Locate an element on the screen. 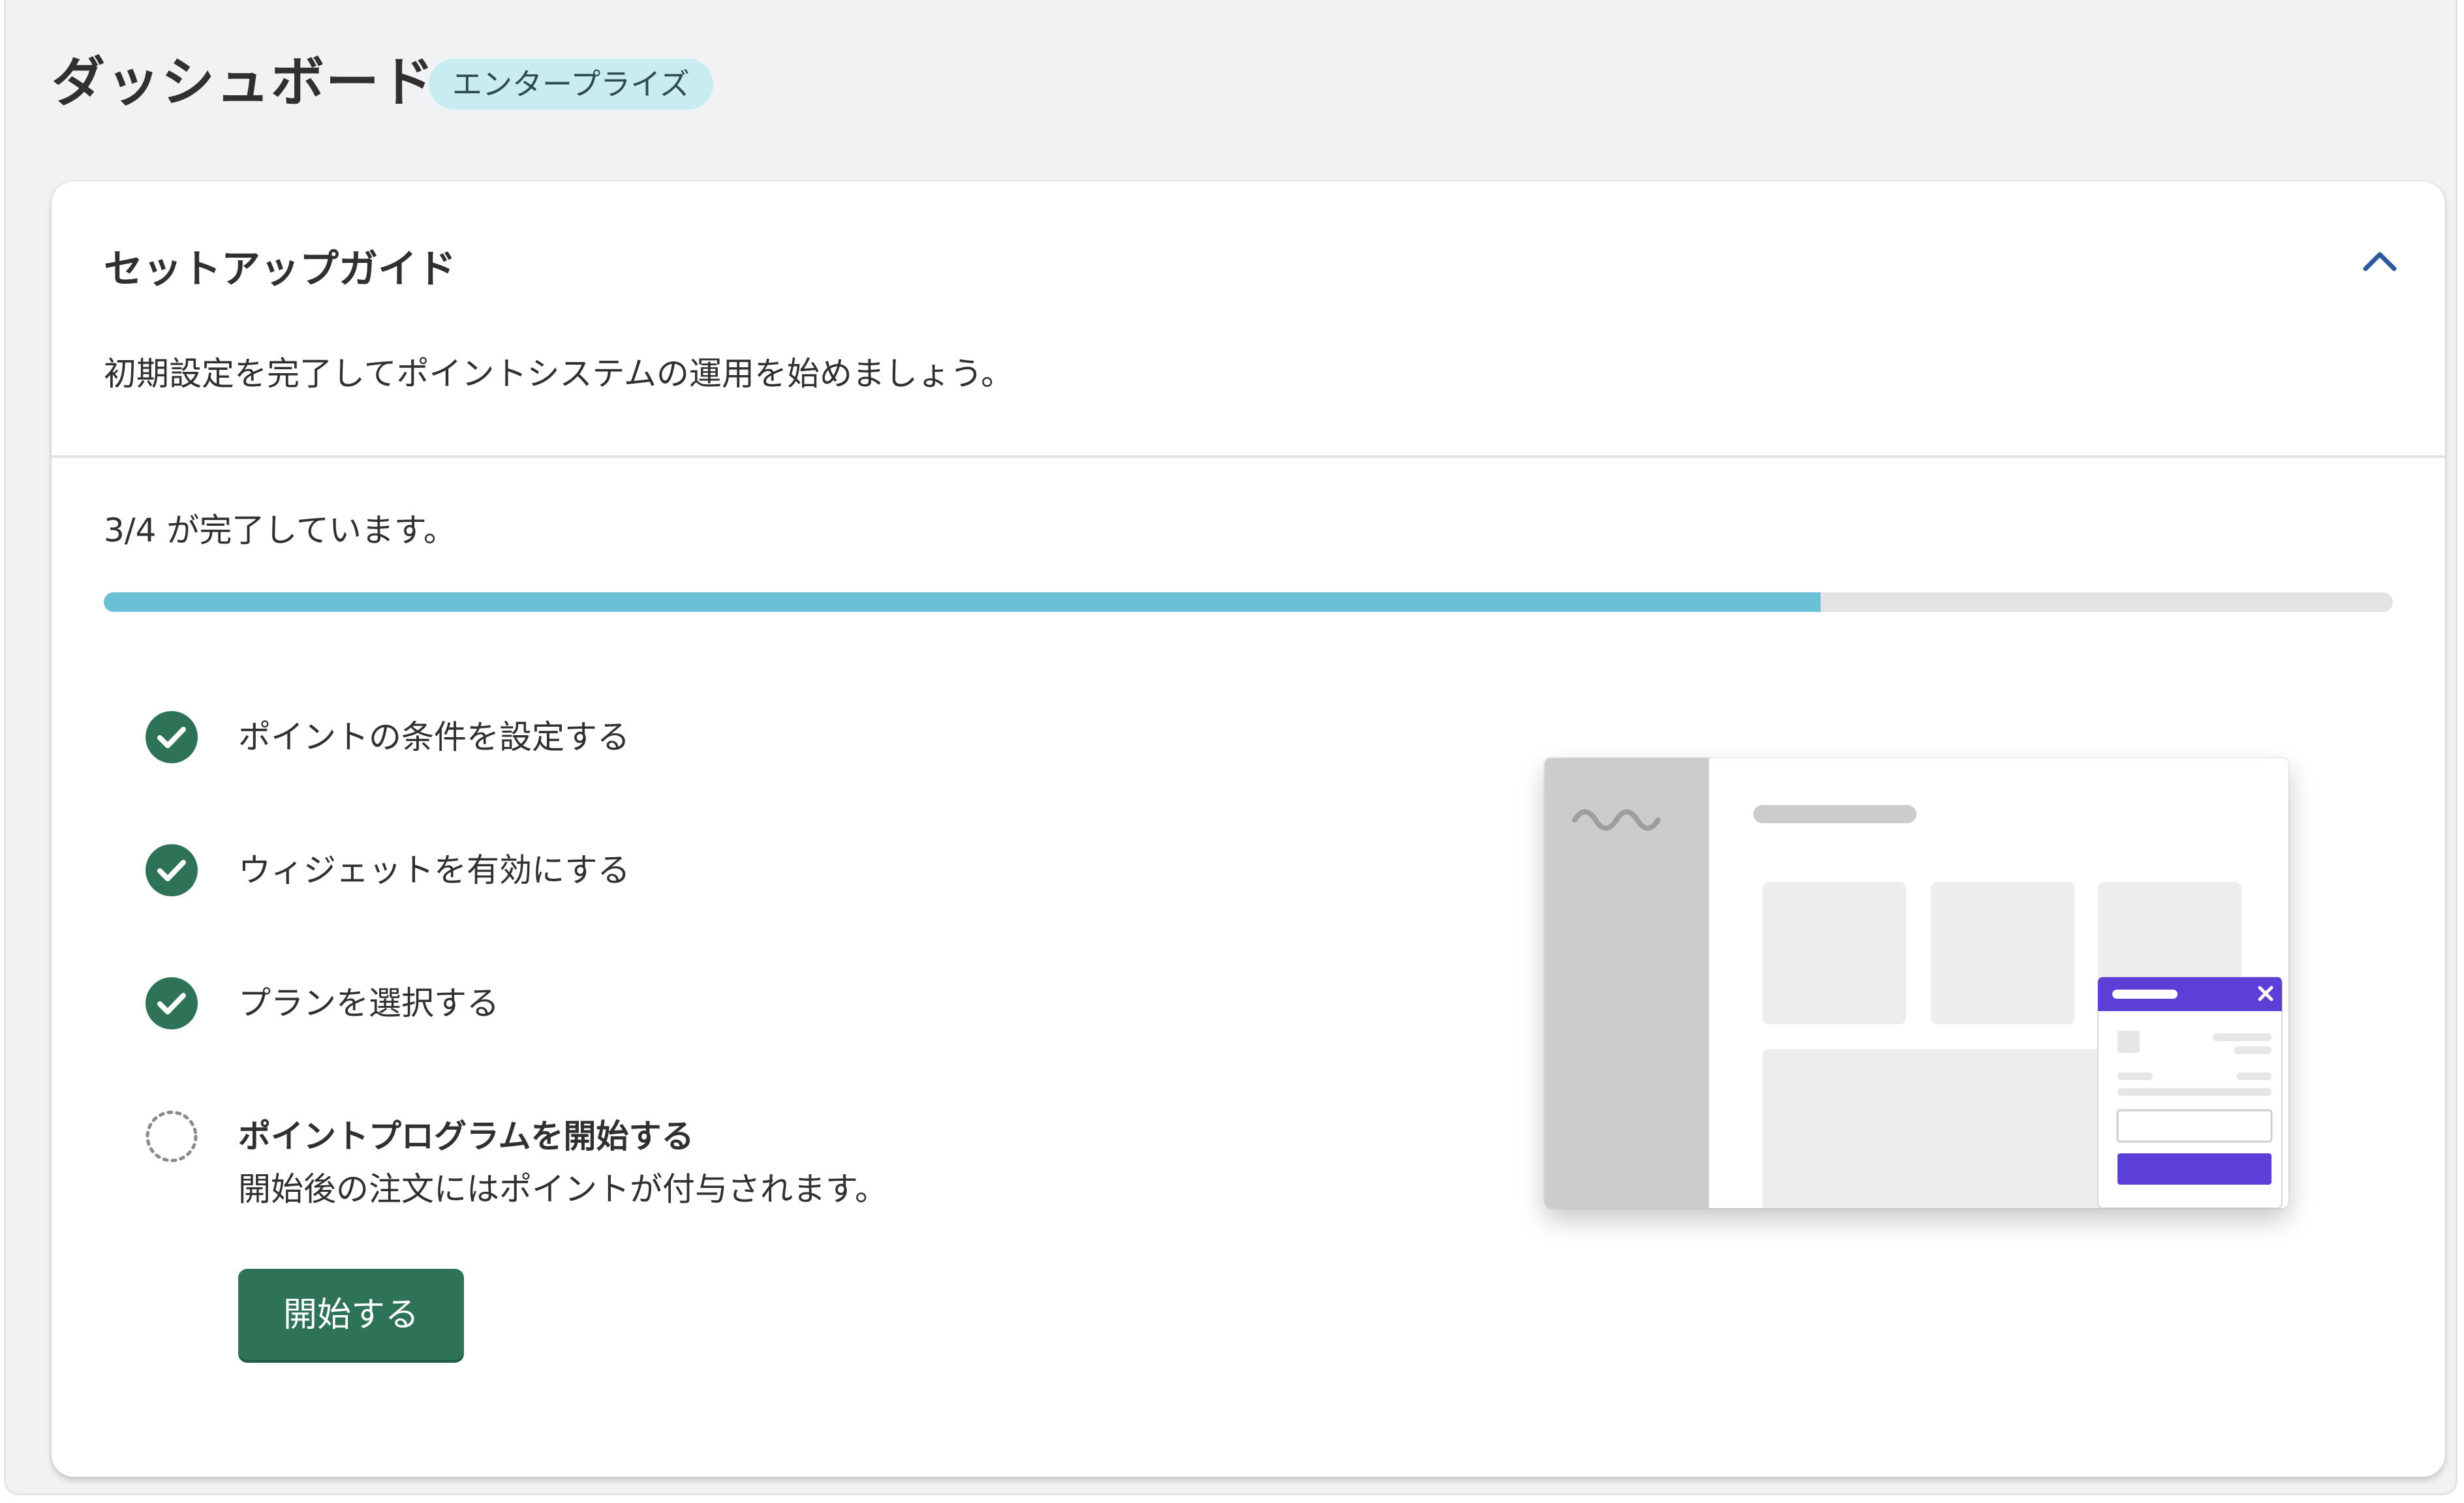 Image resolution: width=2464 pixels, height=1503 pixels. task-label: ウィジェットを有効にする is located at coordinates (434, 870).